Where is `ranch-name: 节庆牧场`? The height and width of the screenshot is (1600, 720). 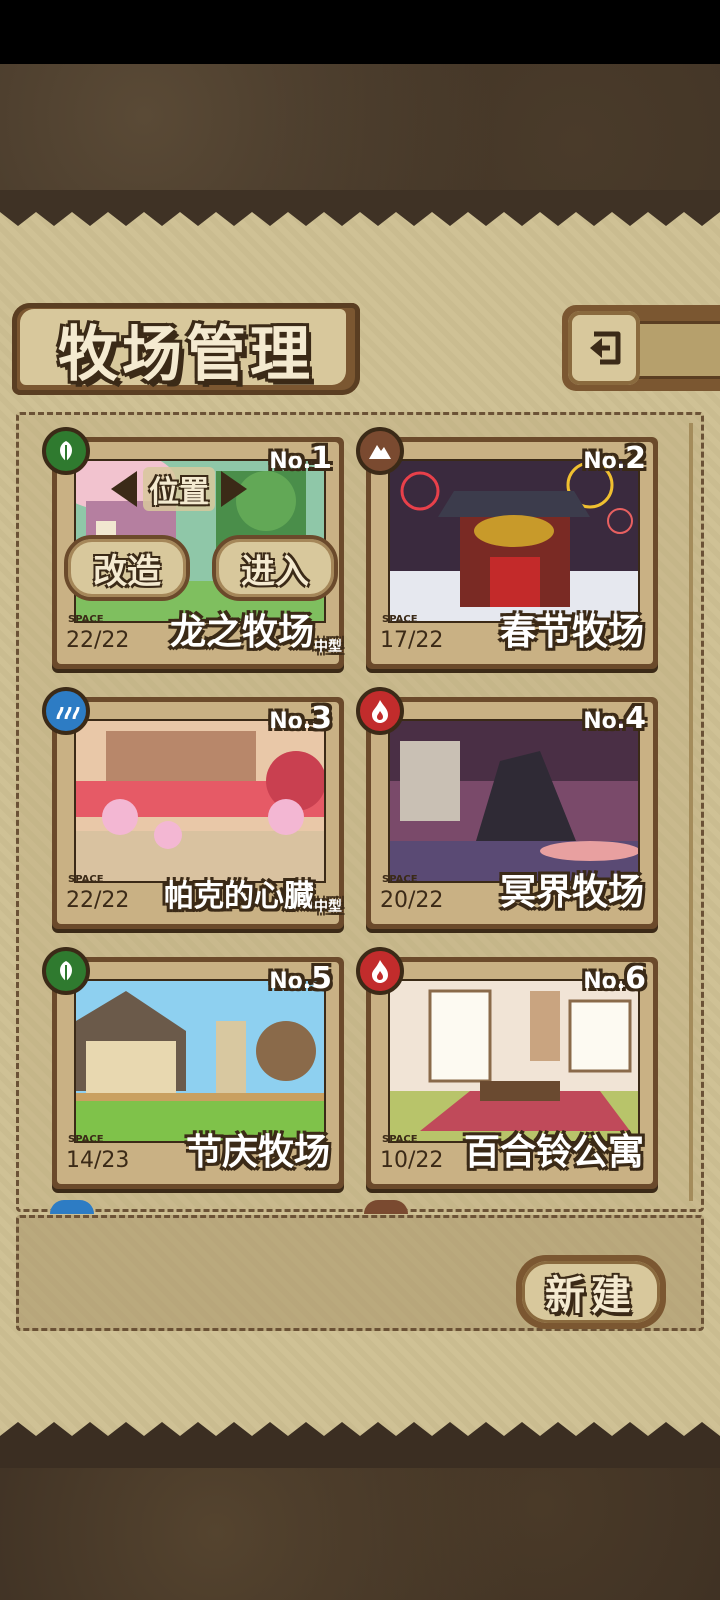
ranch-name: 节庆牧场 is located at coordinates (257, 1152).